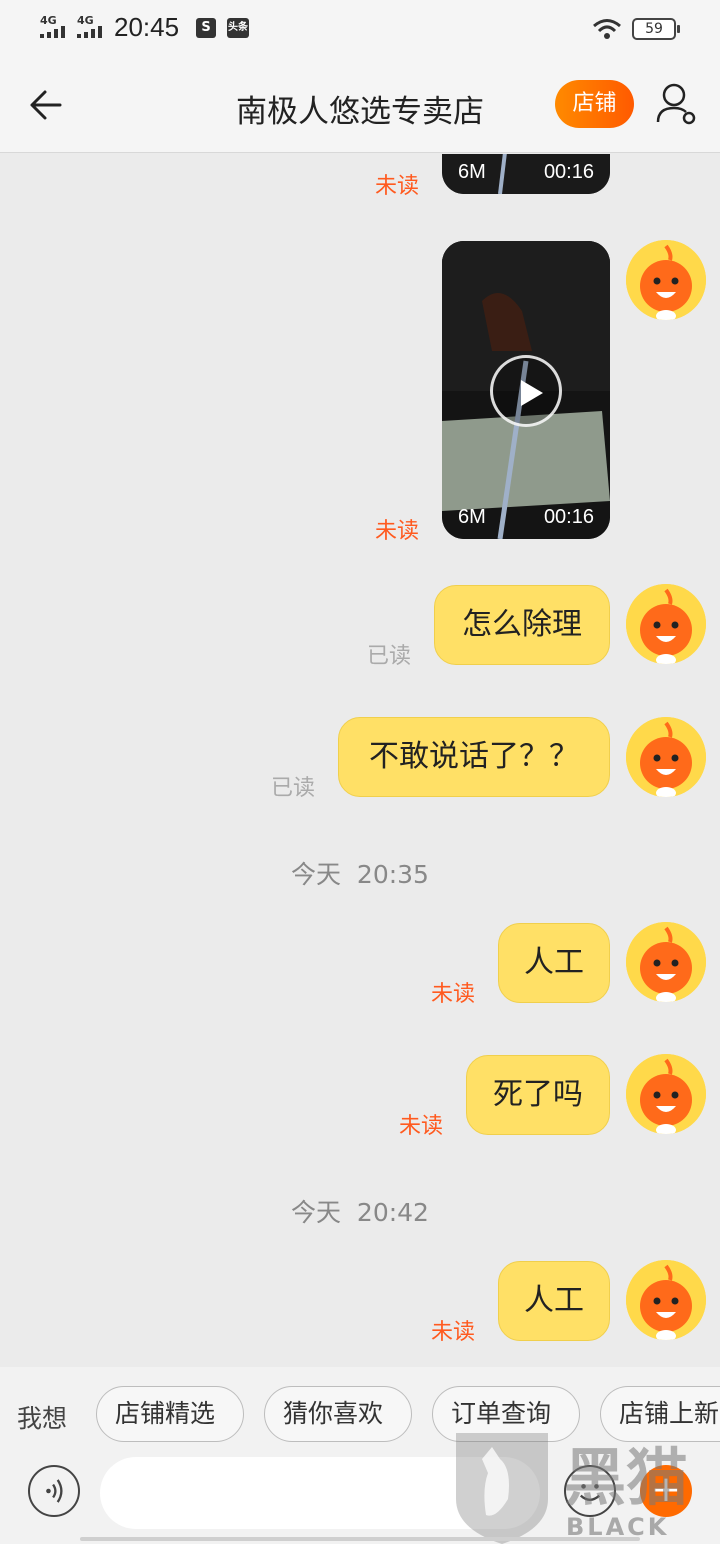 This screenshot has width=720, height=1544. I want to click on play-icon, so click(526, 391).